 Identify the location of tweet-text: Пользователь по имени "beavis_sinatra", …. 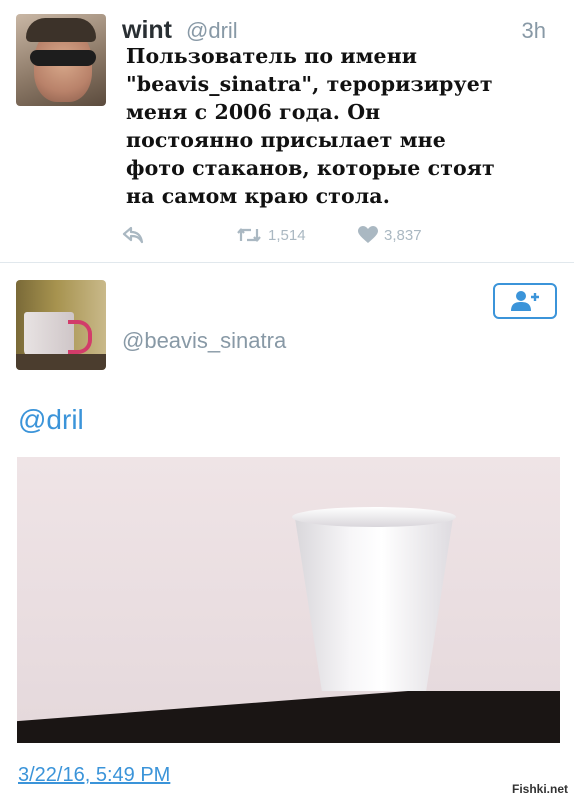
(310, 126).